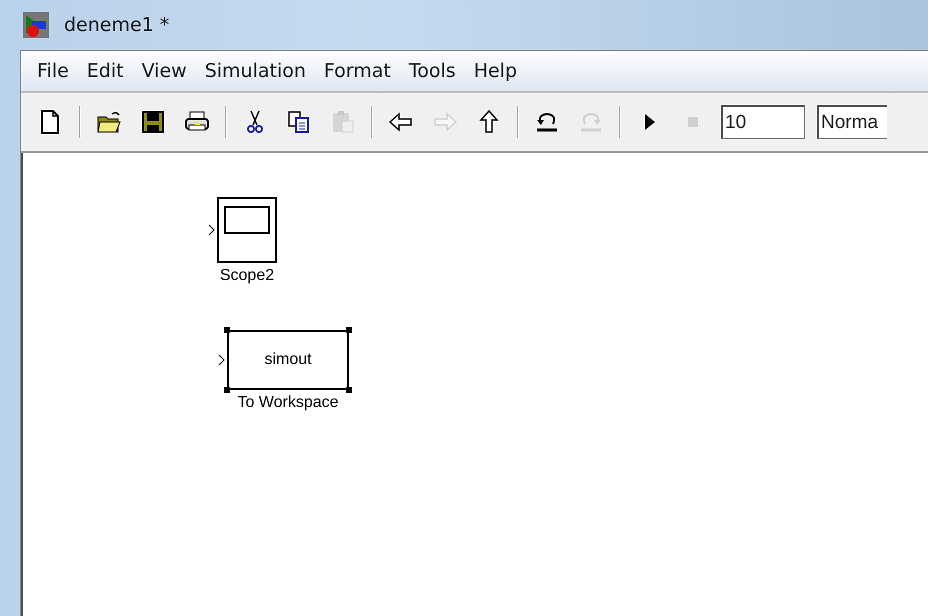 The image size is (928, 616). I want to click on menu-item: File, so click(53, 71).